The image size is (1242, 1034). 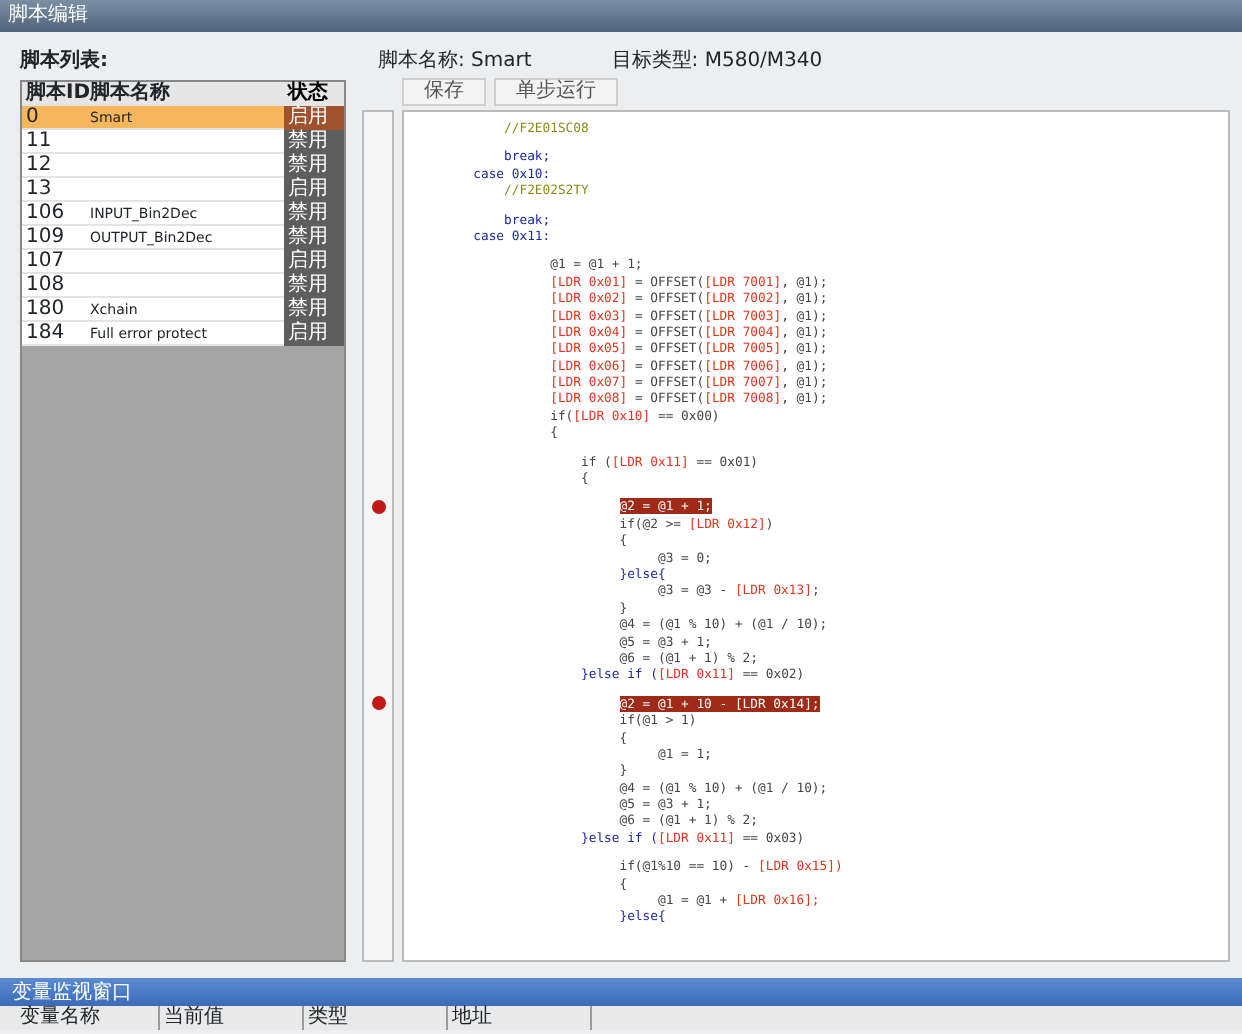 What do you see at coordinates (39, 166) in the screenshot?
I see `table-cell-text: 12` at bounding box center [39, 166].